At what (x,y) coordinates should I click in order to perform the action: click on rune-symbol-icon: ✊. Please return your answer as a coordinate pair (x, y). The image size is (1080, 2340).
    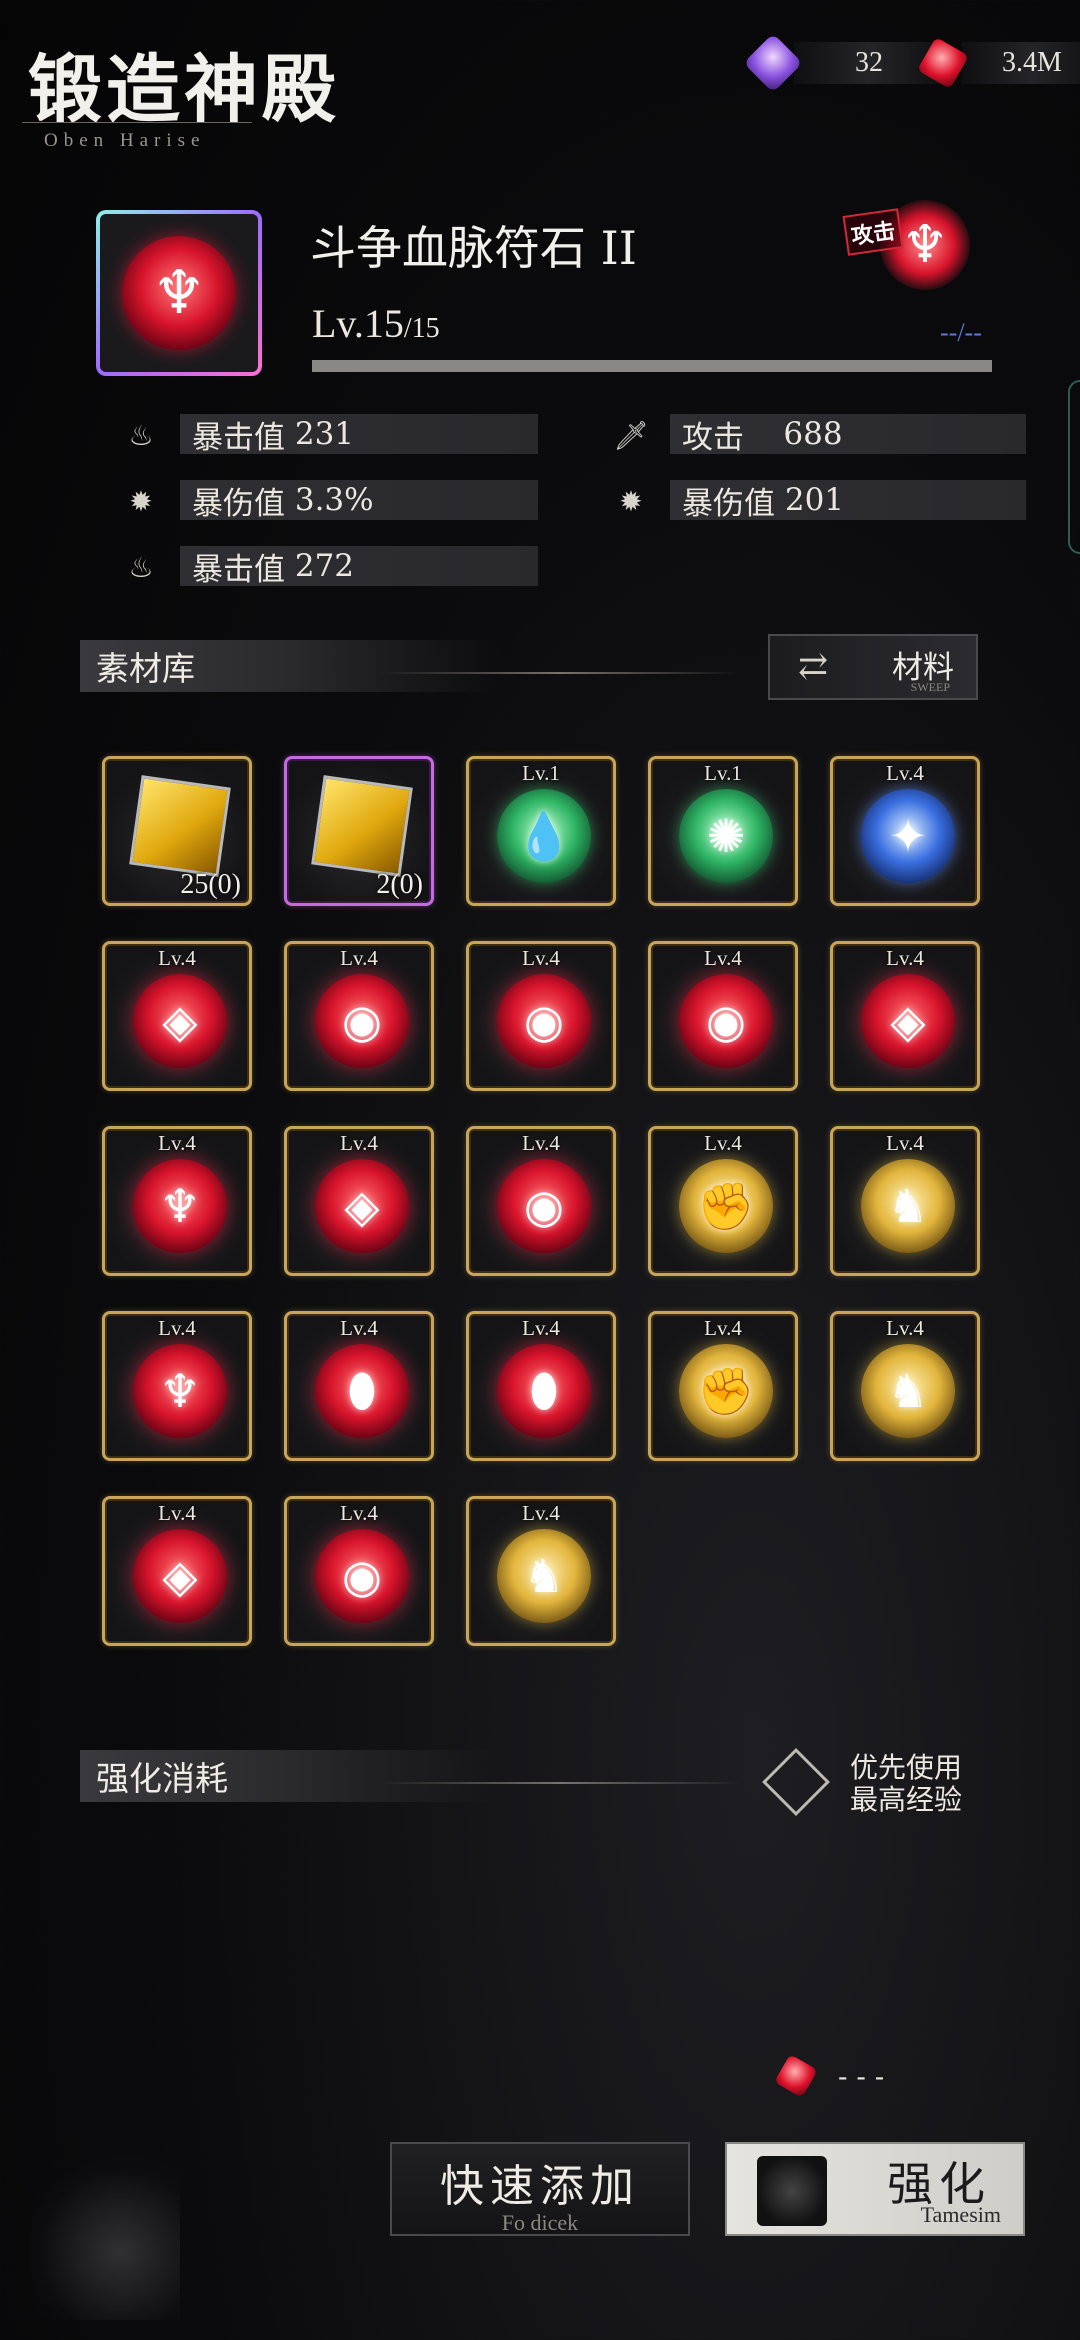
    Looking at the image, I should click on (726, 1205).